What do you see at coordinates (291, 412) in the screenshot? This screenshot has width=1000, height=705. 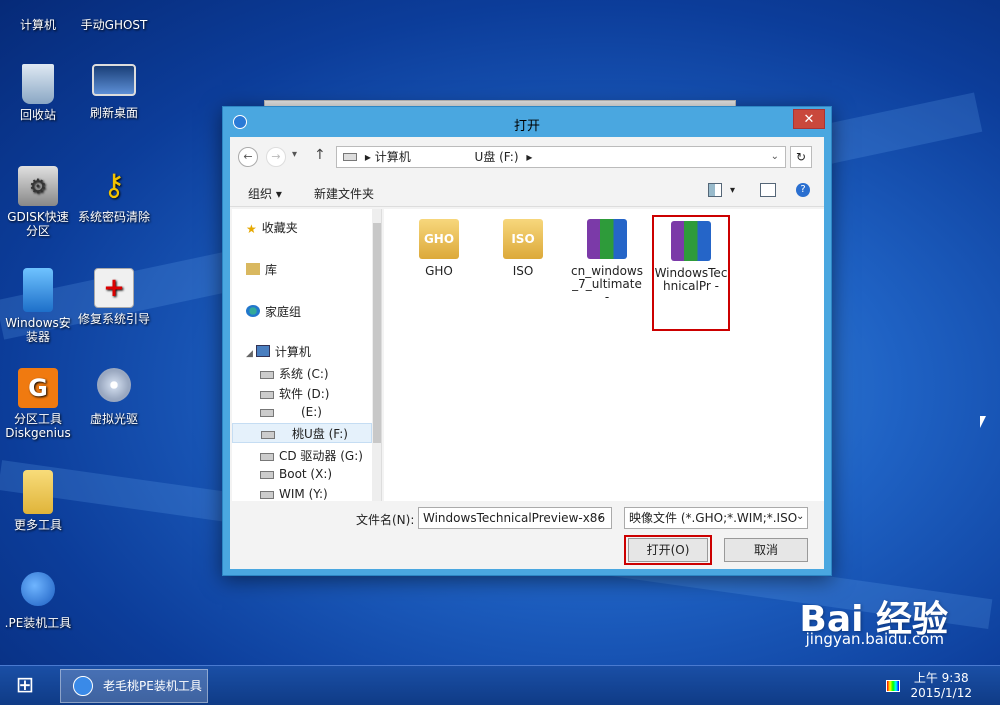 I see `nav-drive-e: (E:)` at bounding box center [291, 412].